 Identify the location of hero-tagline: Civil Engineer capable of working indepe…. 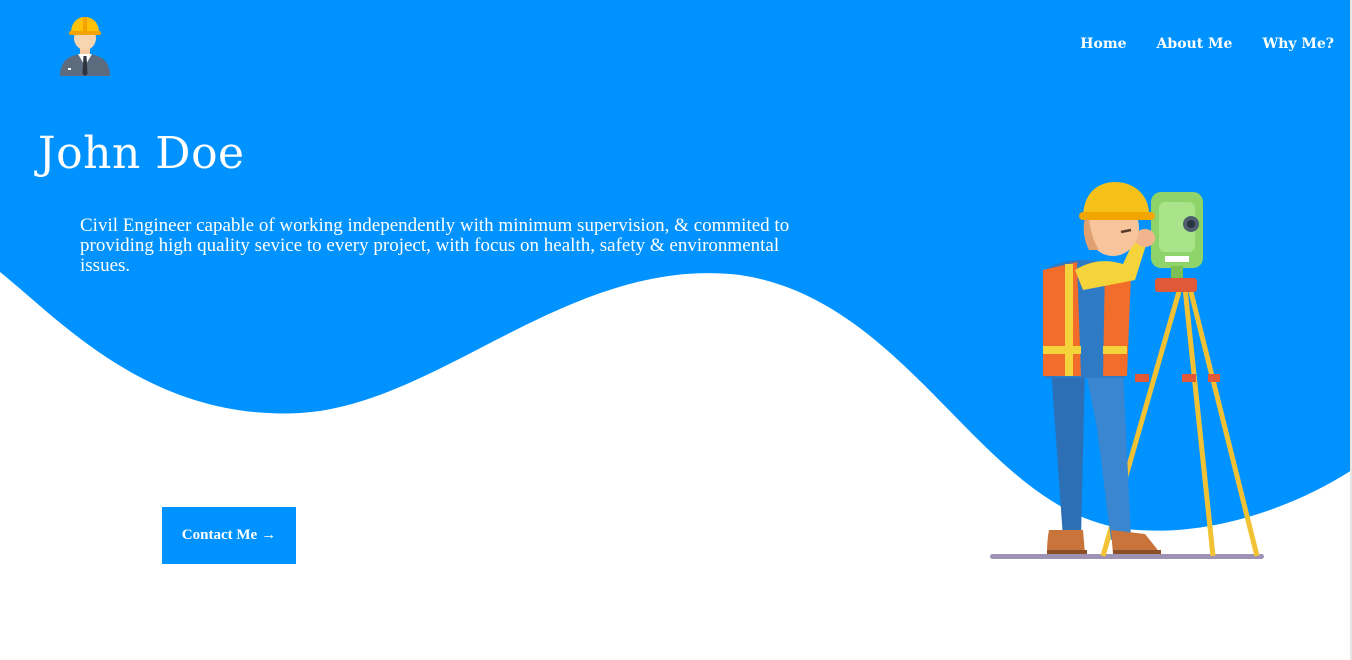
(435, 245).